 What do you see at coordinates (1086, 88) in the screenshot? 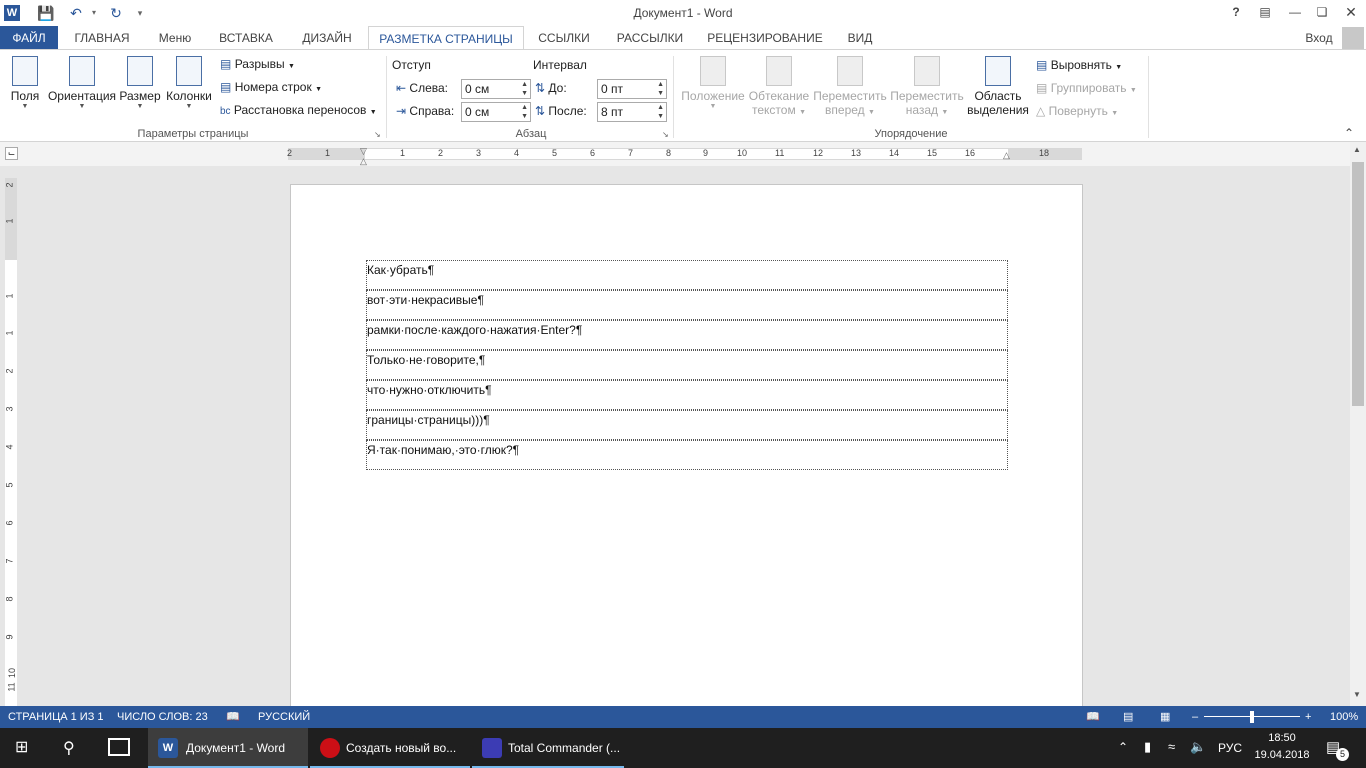
I see `group-button: ▤ Группировать ▼` at bounding box center [1086, 88].